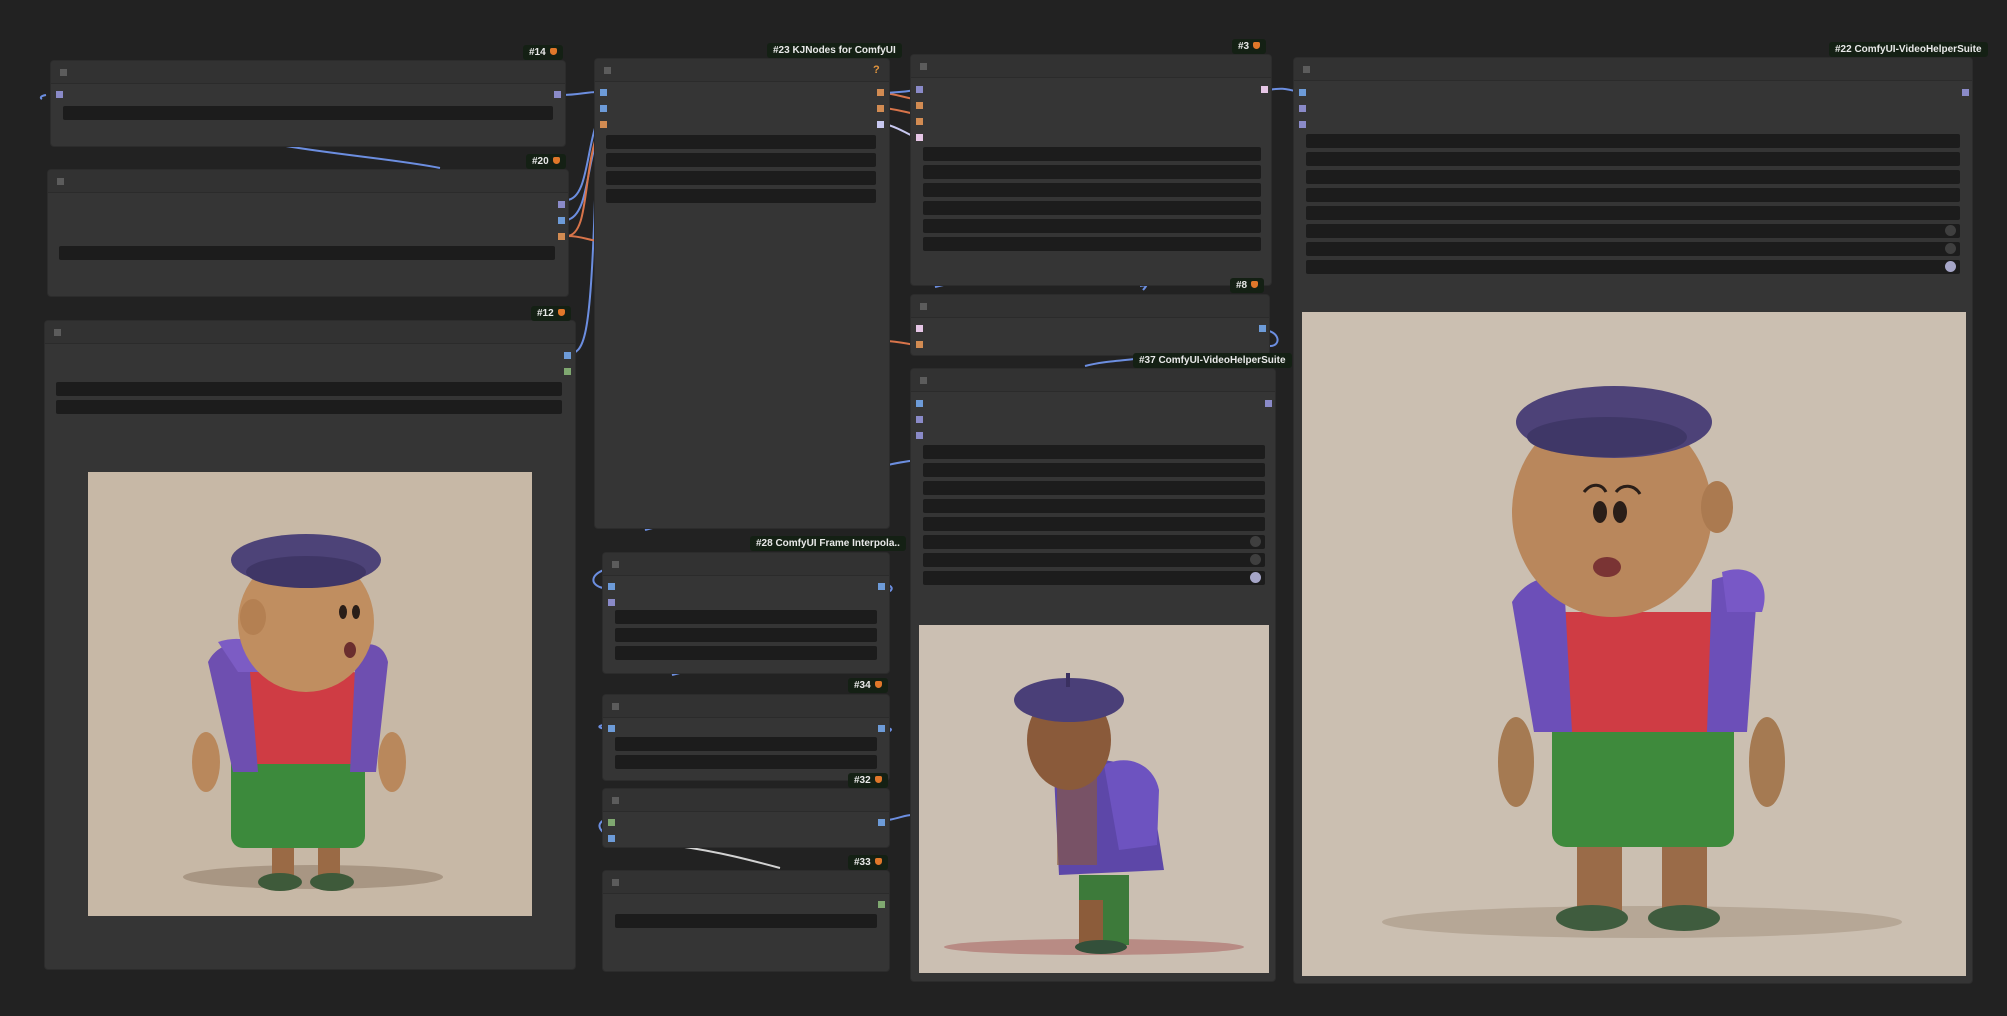 Image resolution: width=2007 pixels, height=1016 pixels. I want to click on node-23: ?, so click(742, 293).